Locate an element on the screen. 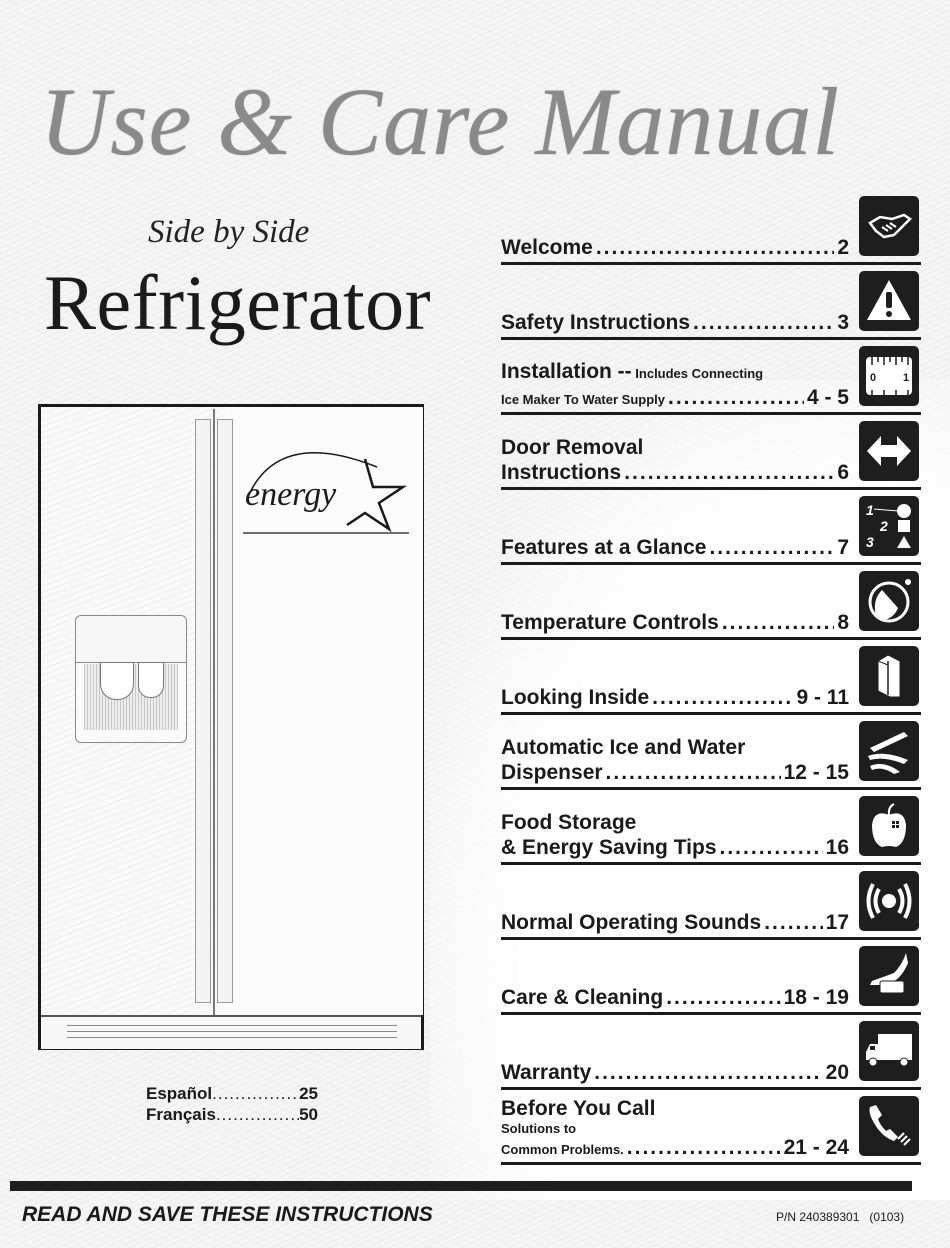  svg-text: 3 is located at coordinates (870, 542).